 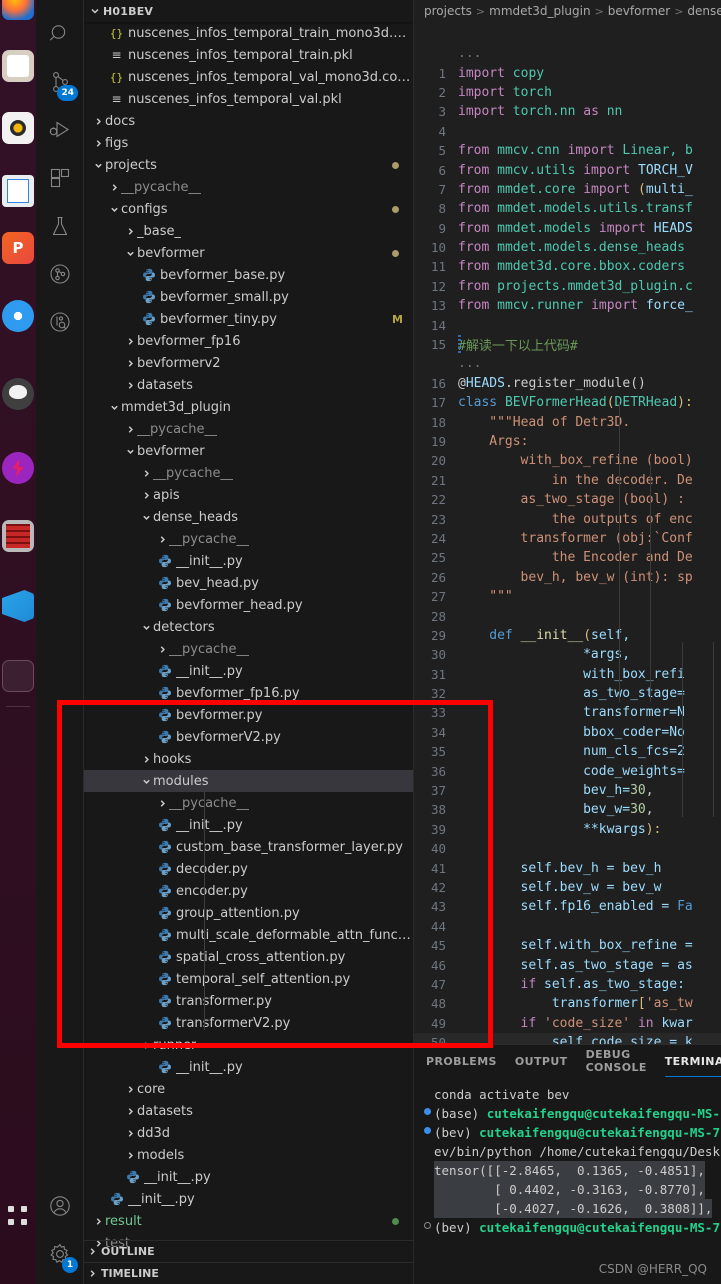 What do you see at coordinates (248, 869) in the screenshot?
I see `tree-file-row: decoder.py` at bounding box center [248, 869].